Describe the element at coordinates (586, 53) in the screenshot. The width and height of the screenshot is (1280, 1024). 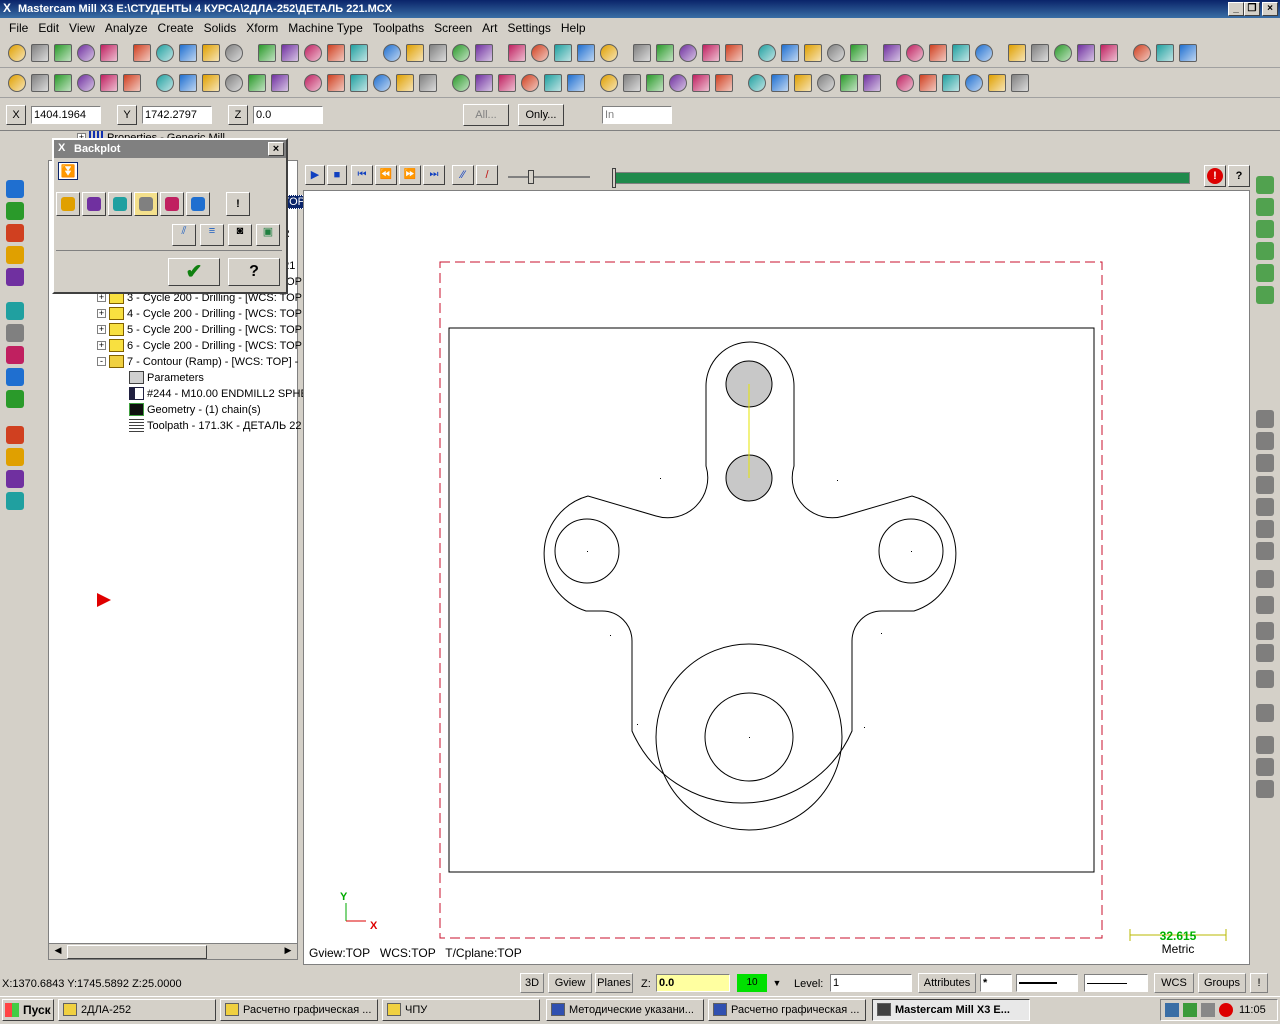
I see `tb1-tool-24-icon` at that location.